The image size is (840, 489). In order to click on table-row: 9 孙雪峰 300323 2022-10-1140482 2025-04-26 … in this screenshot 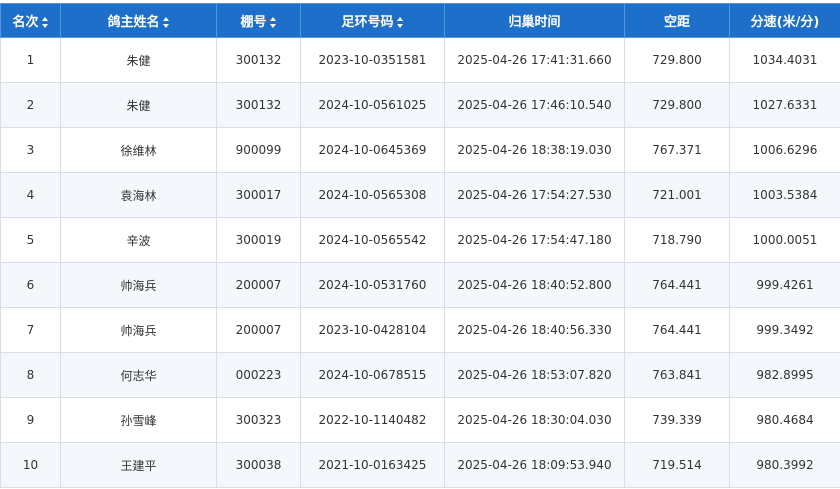, I will do `click(420, 420)`.